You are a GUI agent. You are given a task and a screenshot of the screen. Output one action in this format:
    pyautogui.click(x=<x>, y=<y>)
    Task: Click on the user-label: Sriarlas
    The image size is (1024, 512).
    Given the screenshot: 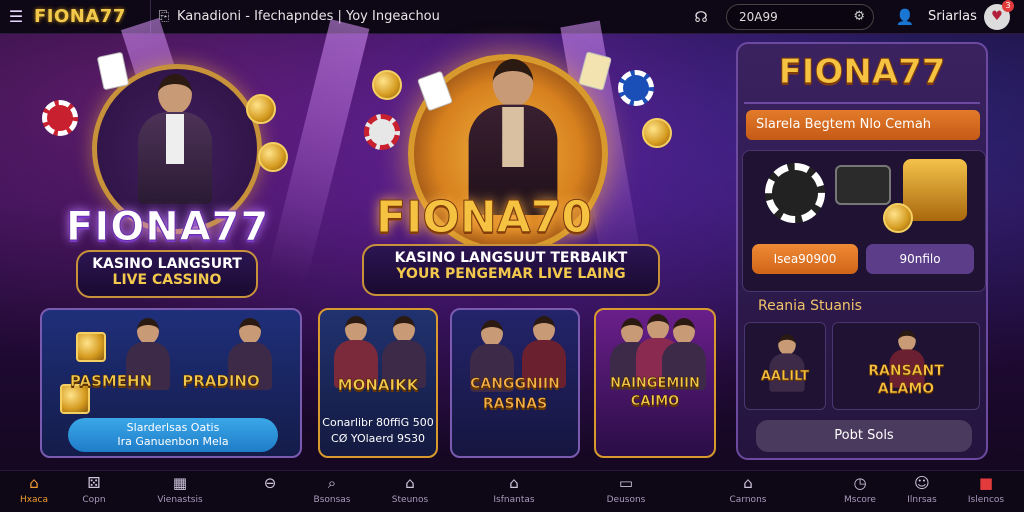 What is the action you would take?
    pyautogui.click(x=956, y=16)
    